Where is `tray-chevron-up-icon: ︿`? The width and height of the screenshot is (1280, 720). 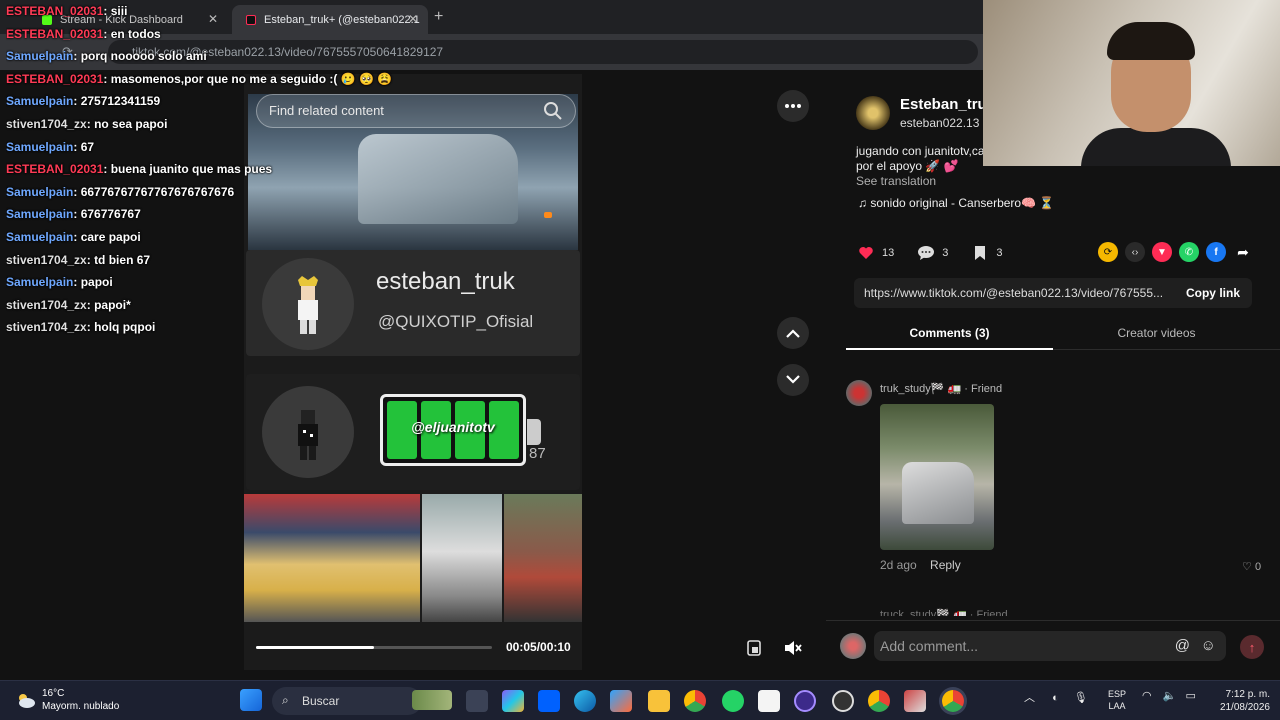
tray-chevron-up-icon: ︿ is located at coordinates (1029, 698).